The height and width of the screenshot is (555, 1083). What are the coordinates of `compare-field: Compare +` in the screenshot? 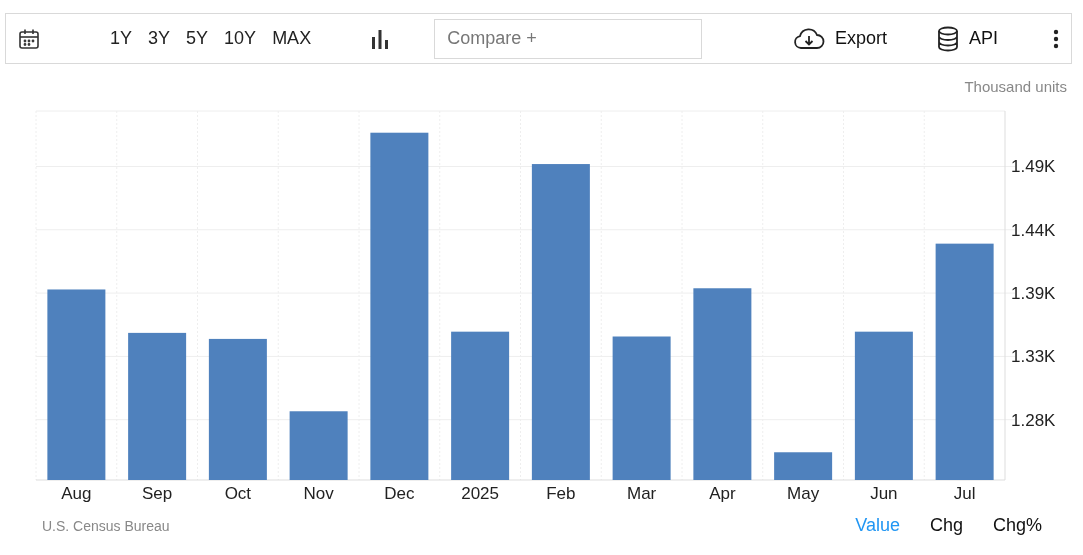 It's located at (568, 38).